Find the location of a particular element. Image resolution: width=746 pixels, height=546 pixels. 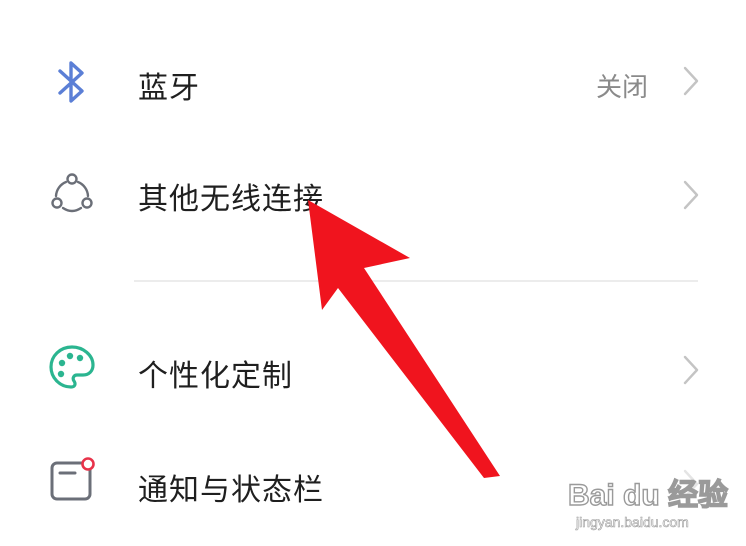

settings-item-label: 通知与状态栏 is located at coordinates (231, 490).